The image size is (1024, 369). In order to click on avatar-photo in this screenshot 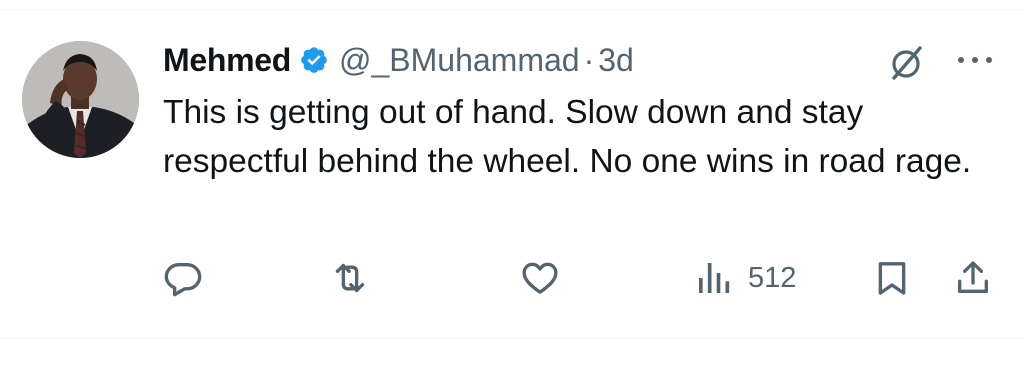, I will do `click(80, 99)`.